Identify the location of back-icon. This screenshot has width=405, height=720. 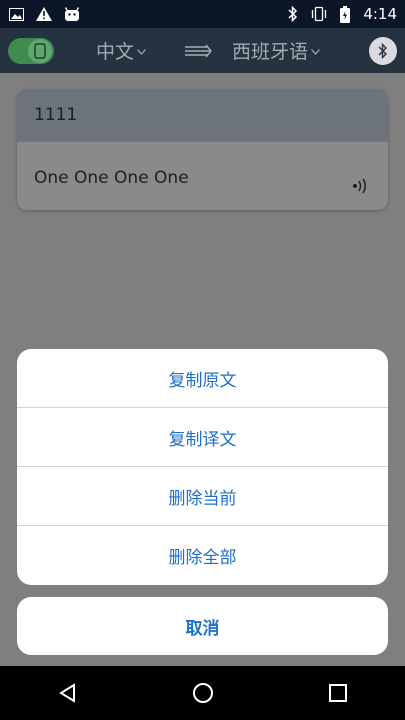
(66, 693).